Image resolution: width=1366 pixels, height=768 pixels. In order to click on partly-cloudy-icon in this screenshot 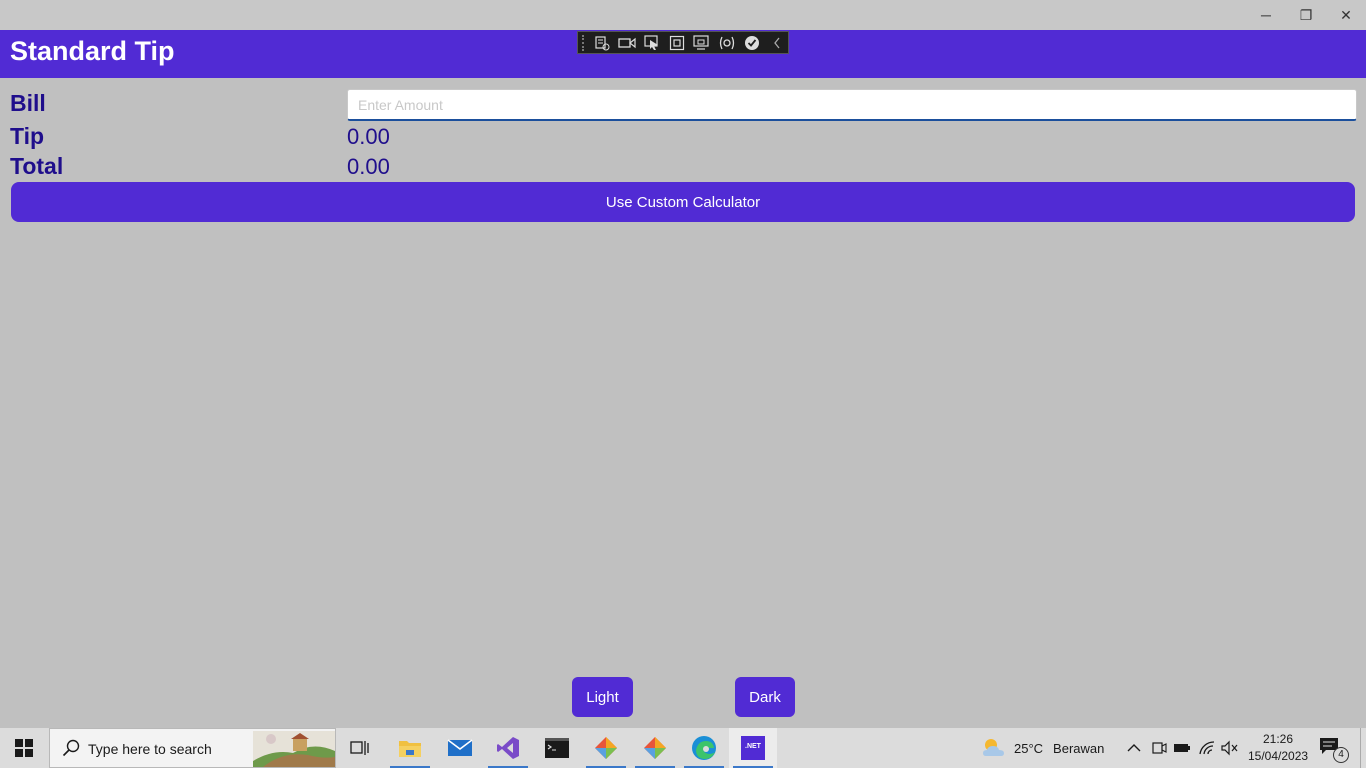, I will do `click(993, 747)`.